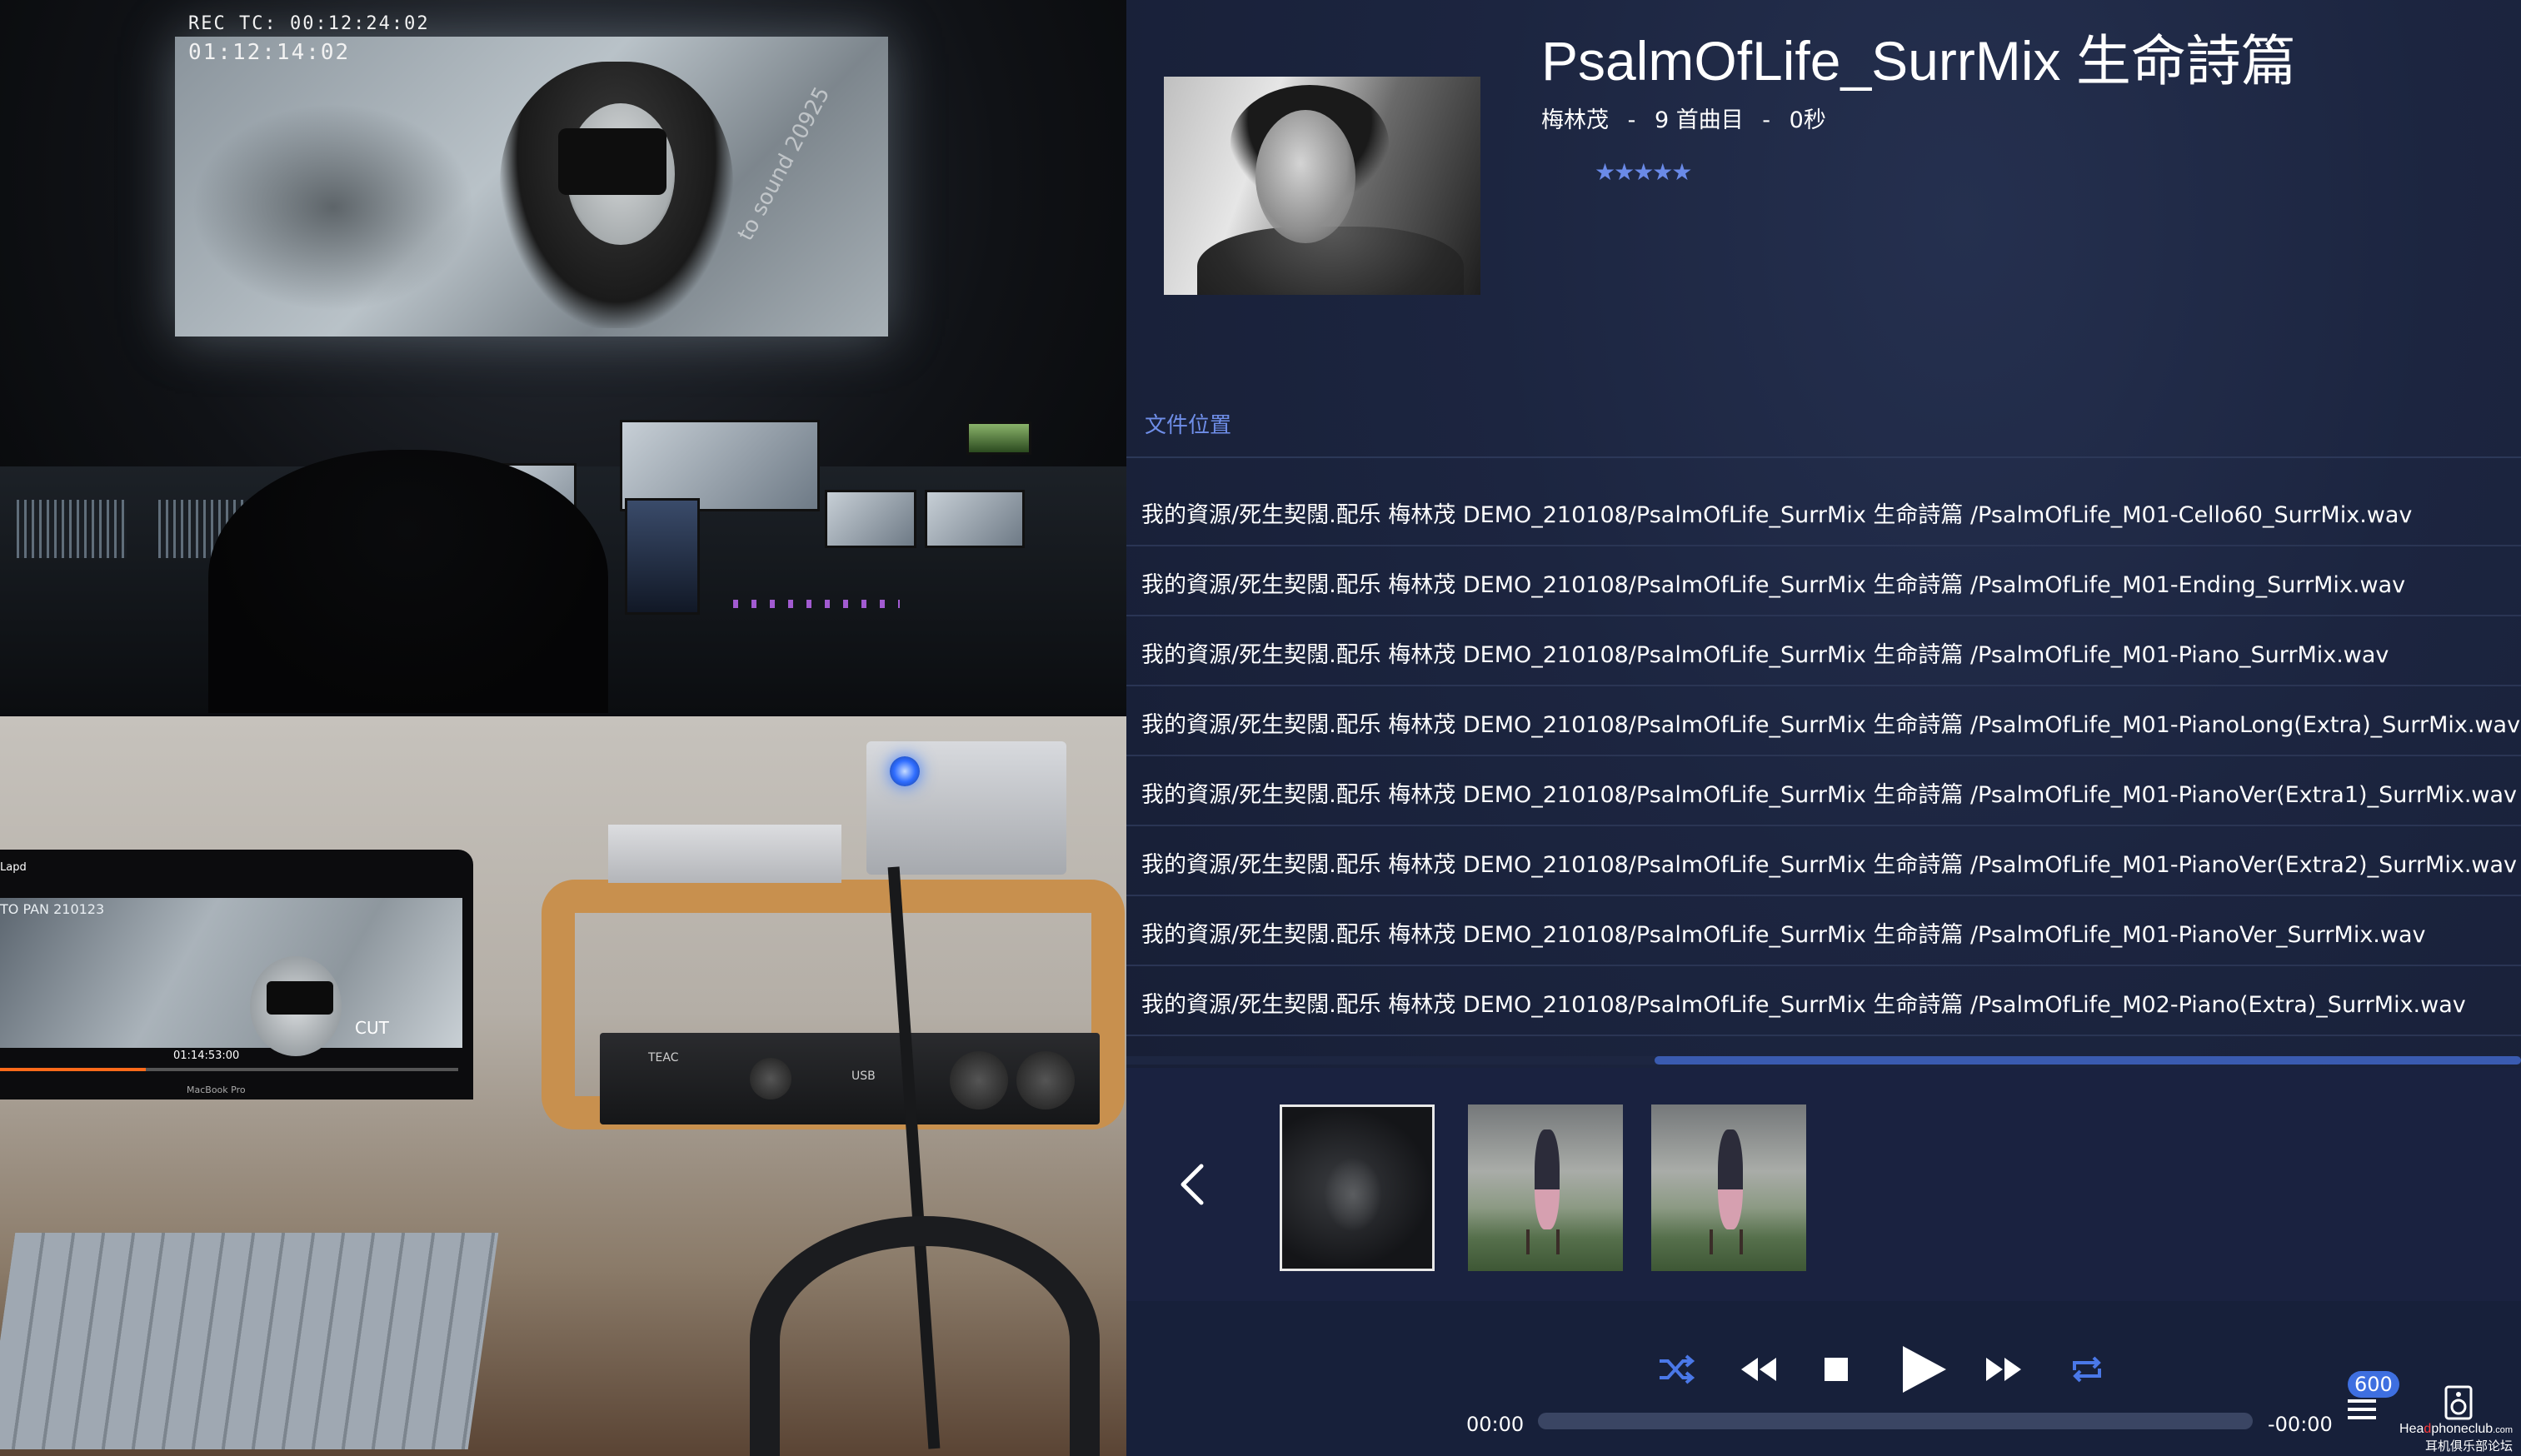 Image resolution: width=2521 pixels, height=1456 pixels. Describe the element at coordinates (1807, 120) in the screenshot. I see `album-duration: 0秒` at that location.